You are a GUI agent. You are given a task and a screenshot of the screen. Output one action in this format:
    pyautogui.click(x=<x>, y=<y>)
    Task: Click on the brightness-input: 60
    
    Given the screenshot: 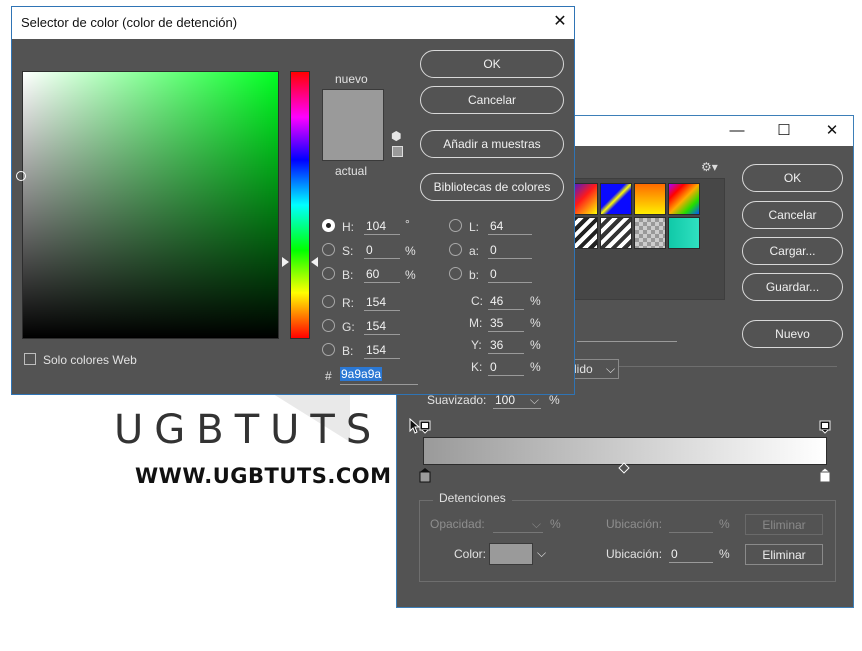 What is the action you would take?
    pyautogui.click(x=382, y=274)
    